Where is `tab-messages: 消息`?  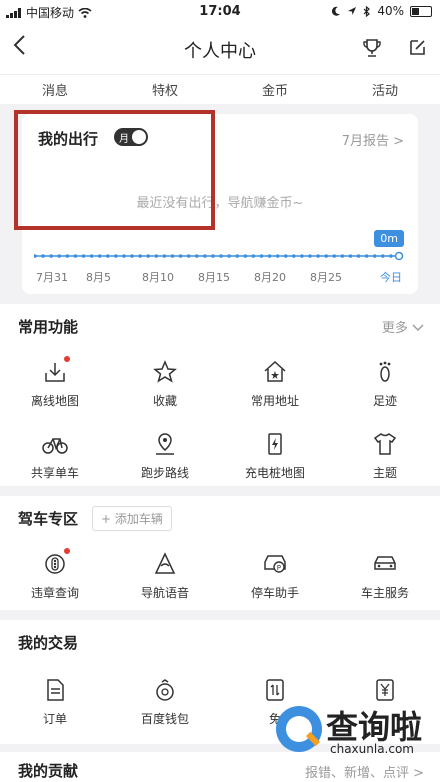
tab-messages: 消息 is located at coordinates (55, 89).